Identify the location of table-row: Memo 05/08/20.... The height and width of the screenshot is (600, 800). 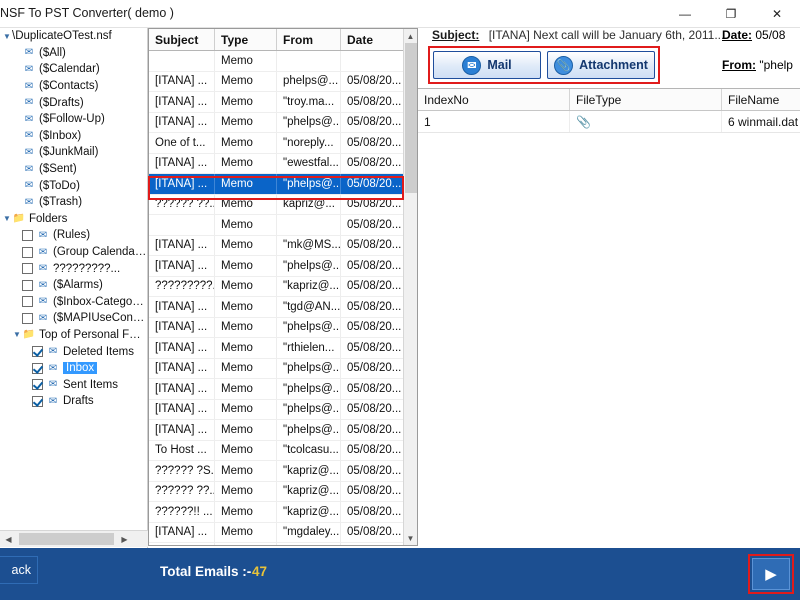
(283, 225).